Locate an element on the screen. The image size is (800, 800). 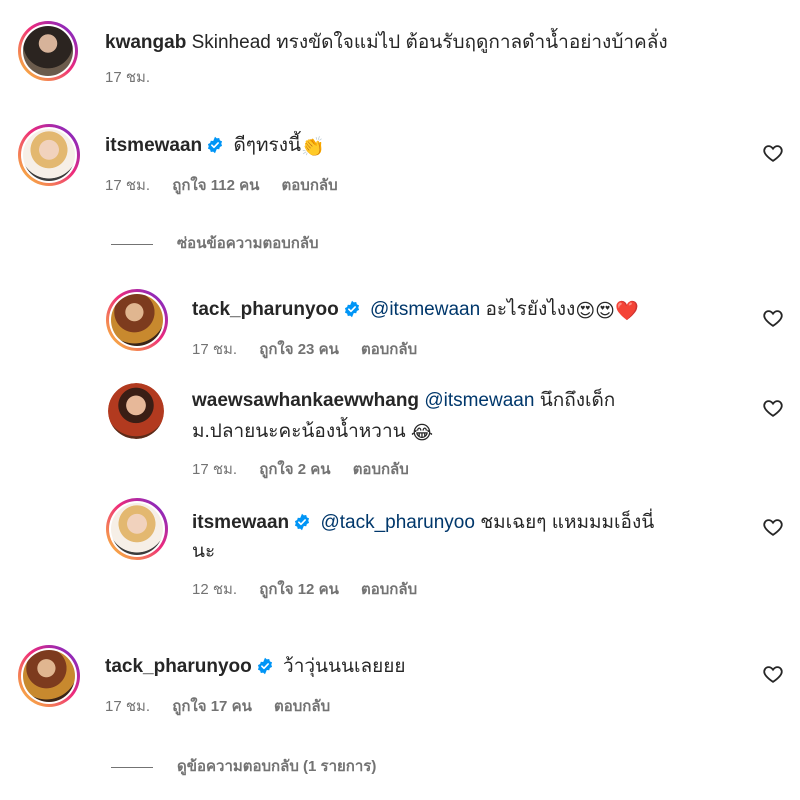
comment-likes: ถูกใจ 23 คน is located at coordinates (299, 349).